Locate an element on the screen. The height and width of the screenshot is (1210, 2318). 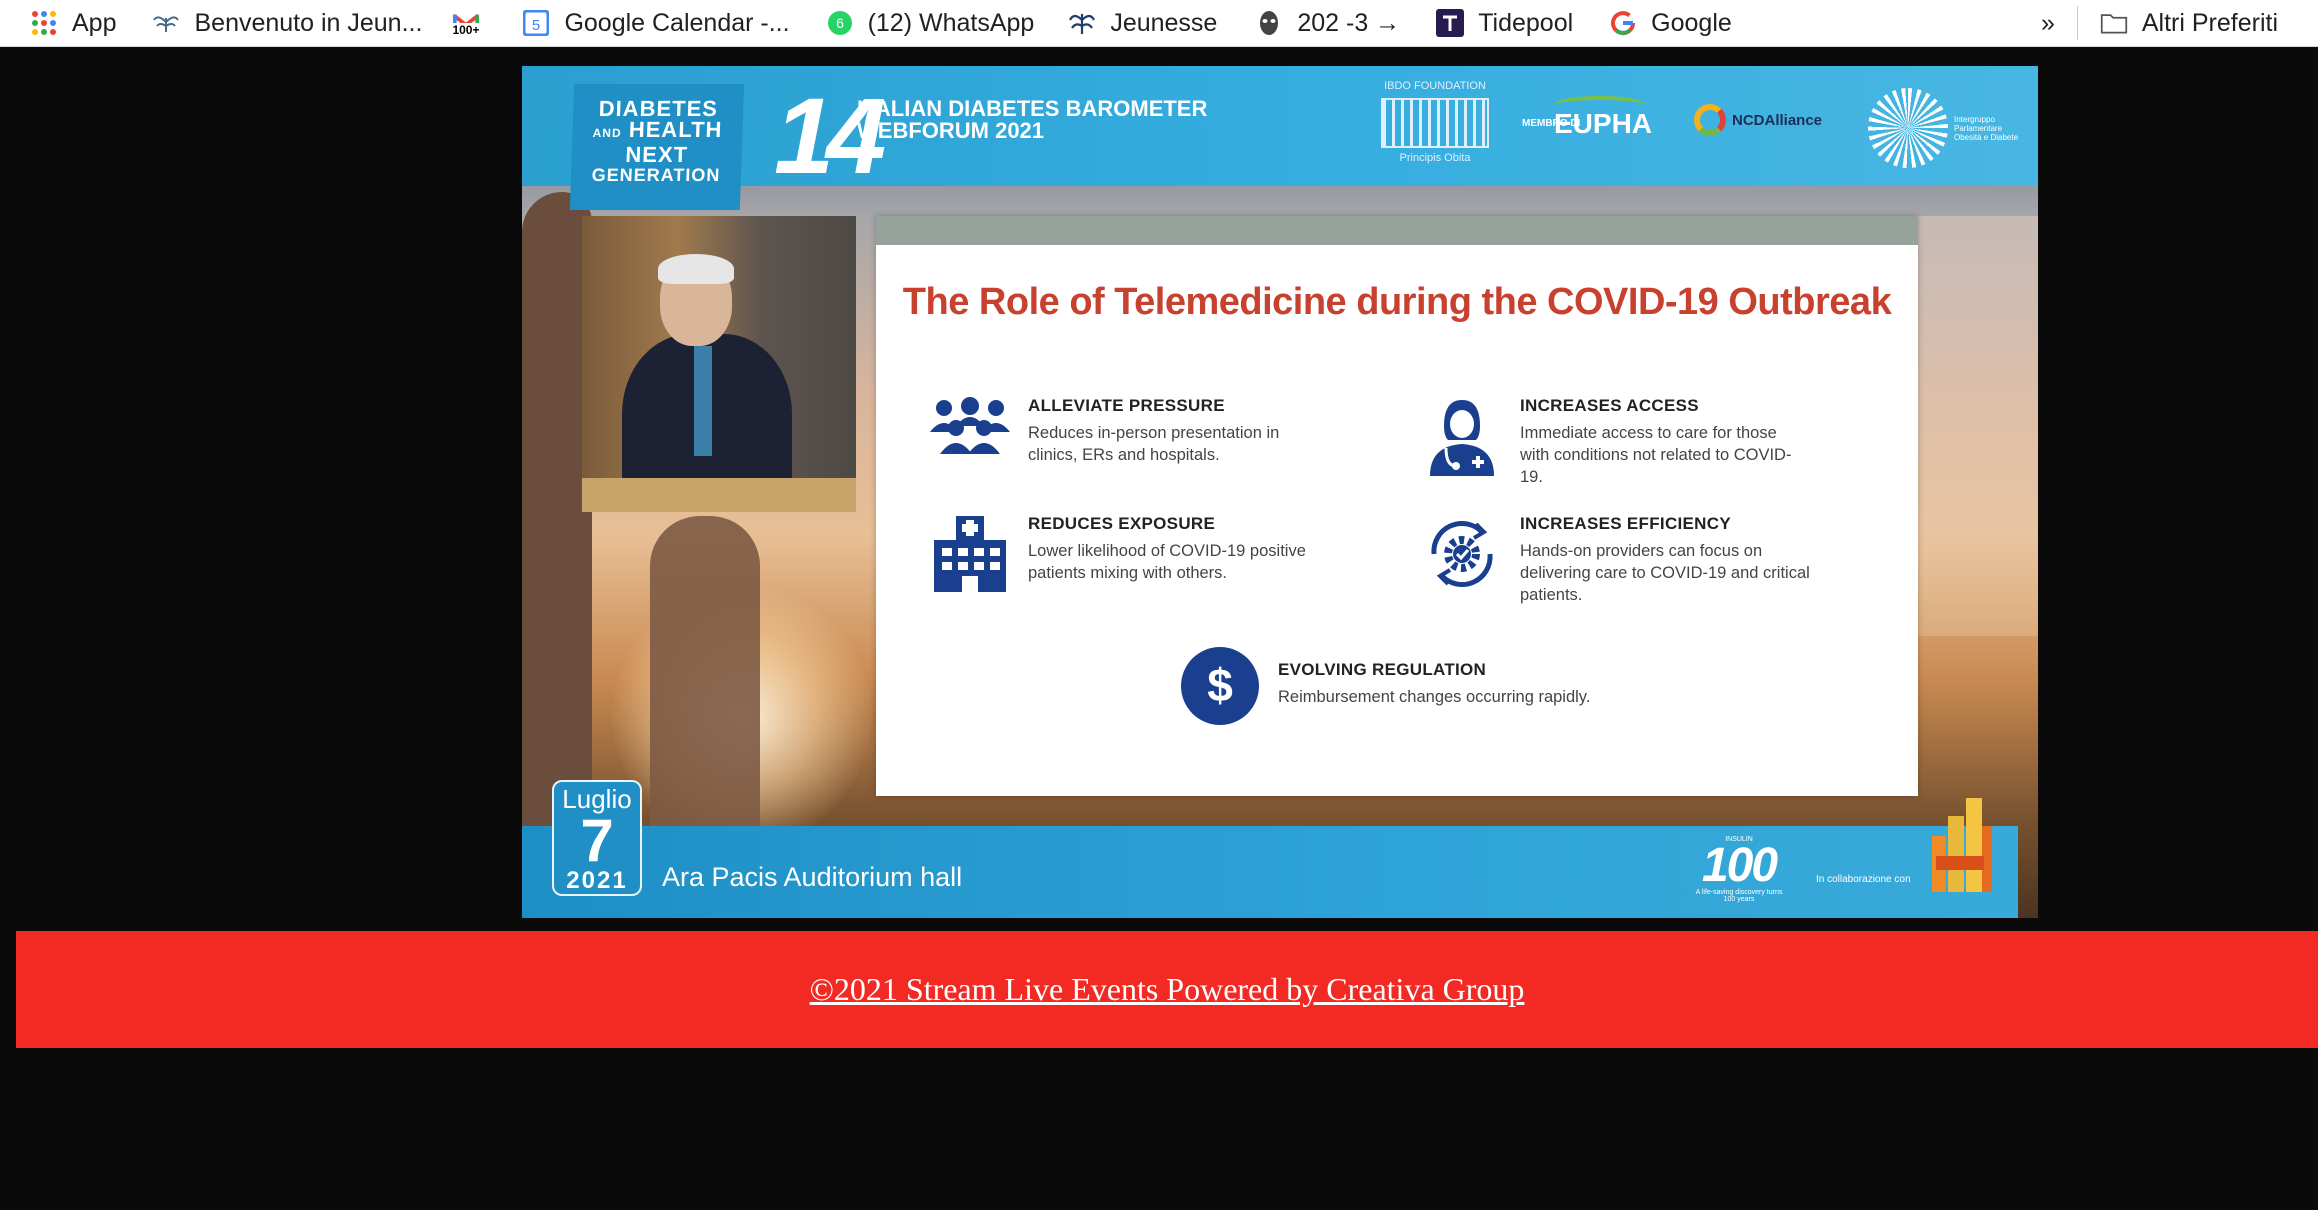
amd-castle-logo is located at coordinates (1960, 844).